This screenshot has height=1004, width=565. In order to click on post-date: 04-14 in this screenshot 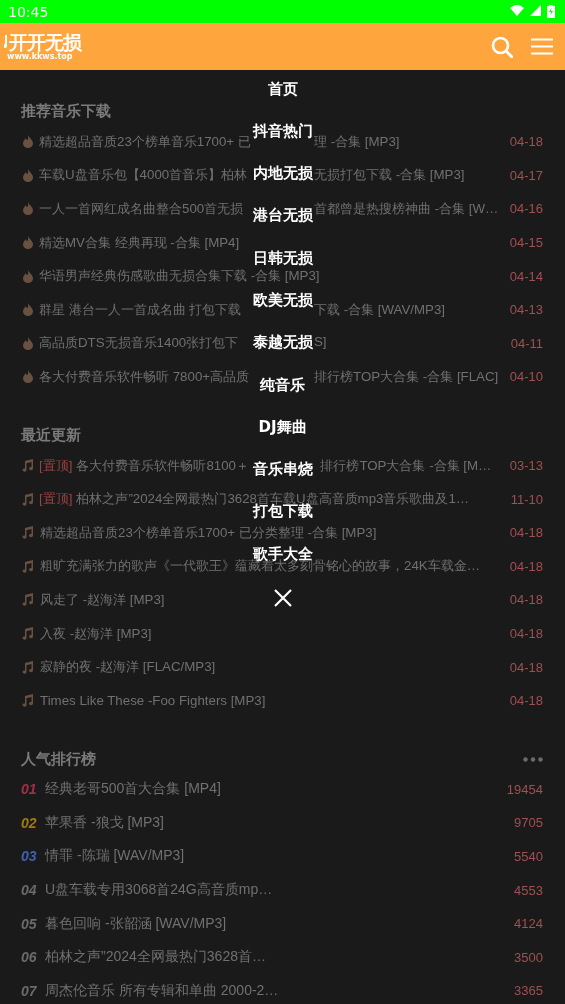, I will do `click(526, 276)`.